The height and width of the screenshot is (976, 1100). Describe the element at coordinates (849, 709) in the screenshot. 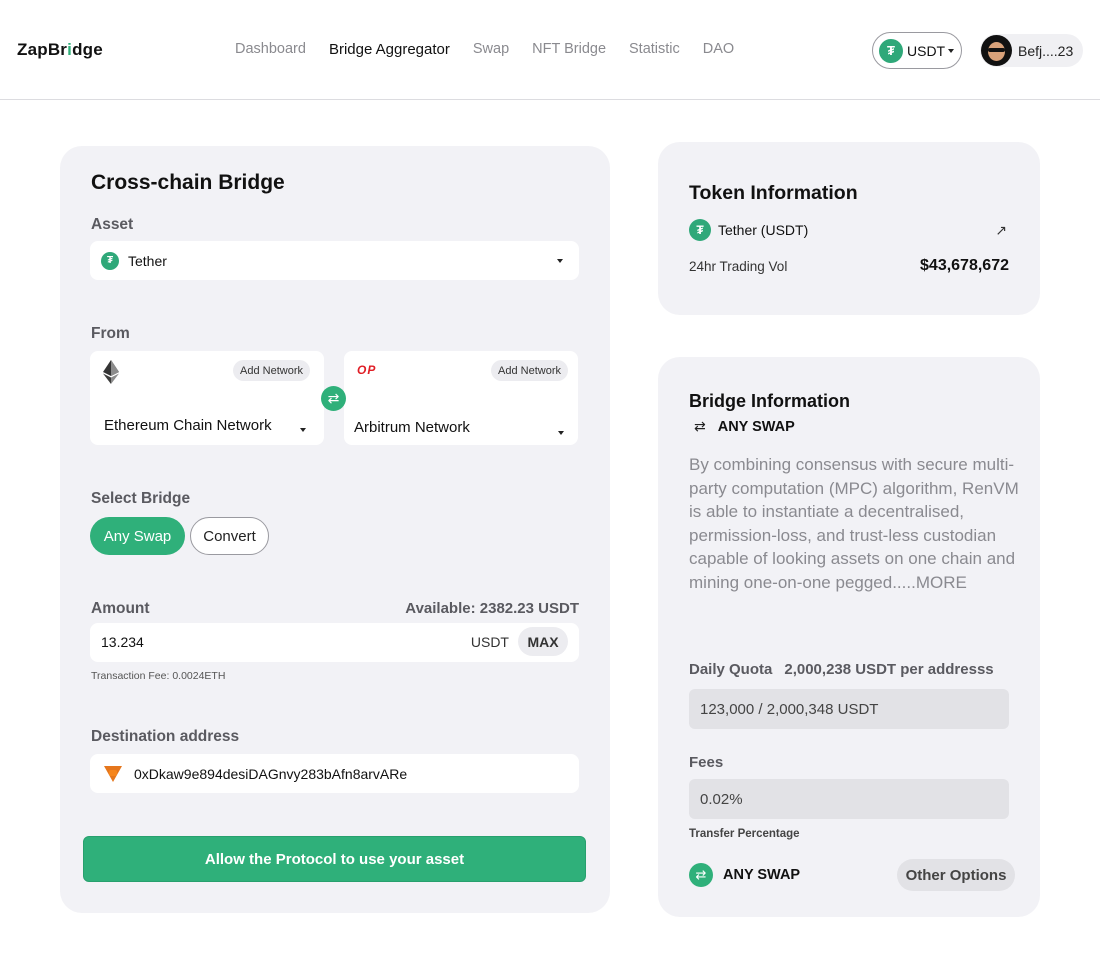

I see `quota-usage-bar: 123,000 / 2,000,348 USDT` at that location.